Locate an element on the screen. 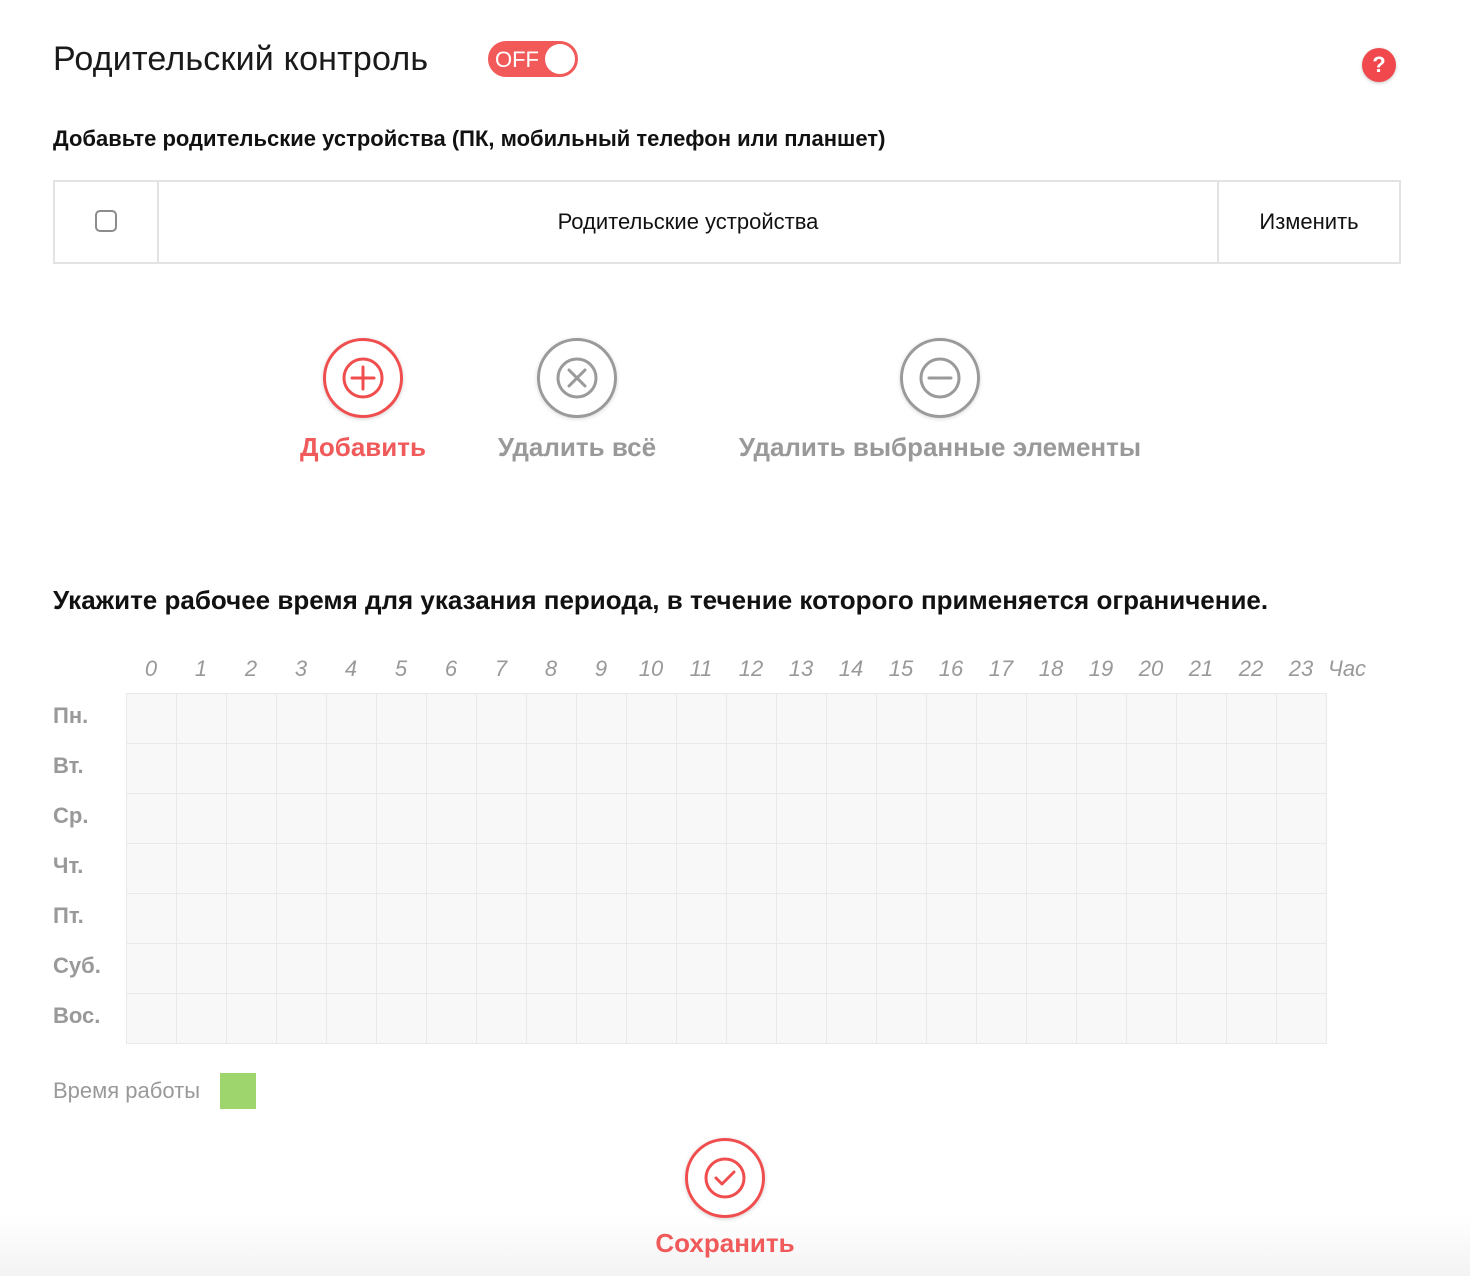  parental-control-toggle: OFF is located at coordinates (533, 59).